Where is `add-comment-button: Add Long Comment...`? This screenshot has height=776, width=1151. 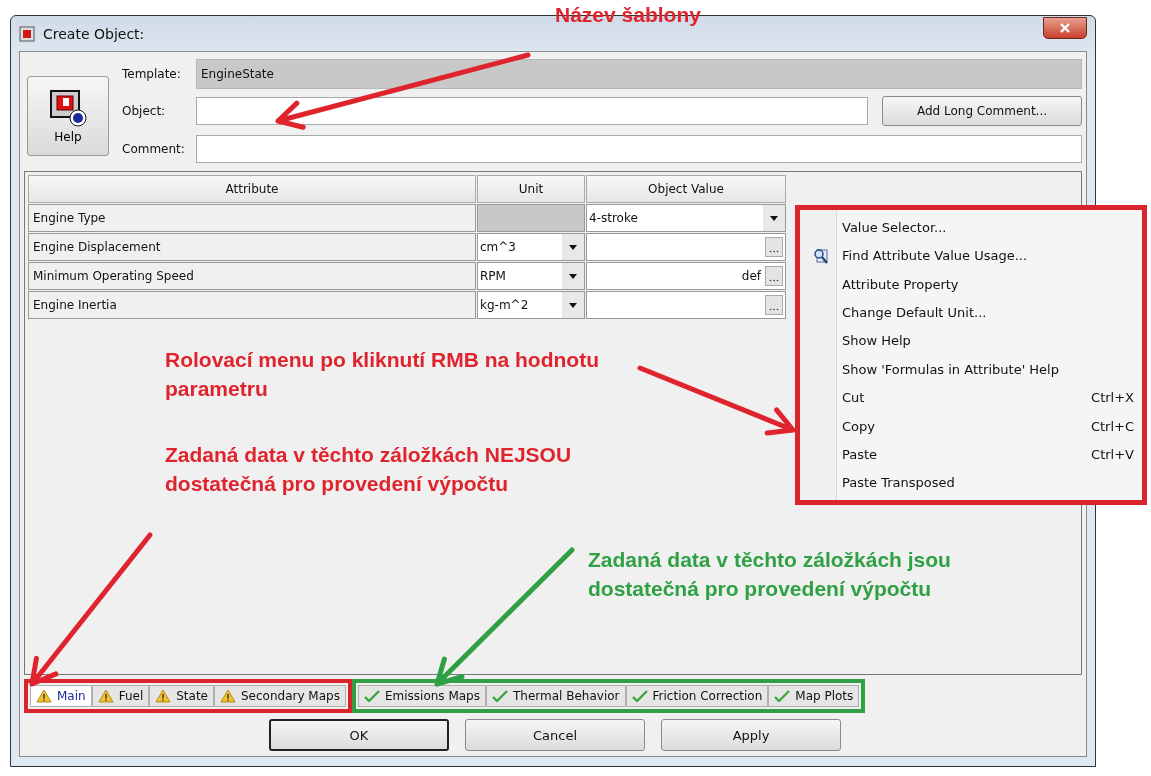 add-comment-button: Add Long Comment... is located at coordinates (982, 111).